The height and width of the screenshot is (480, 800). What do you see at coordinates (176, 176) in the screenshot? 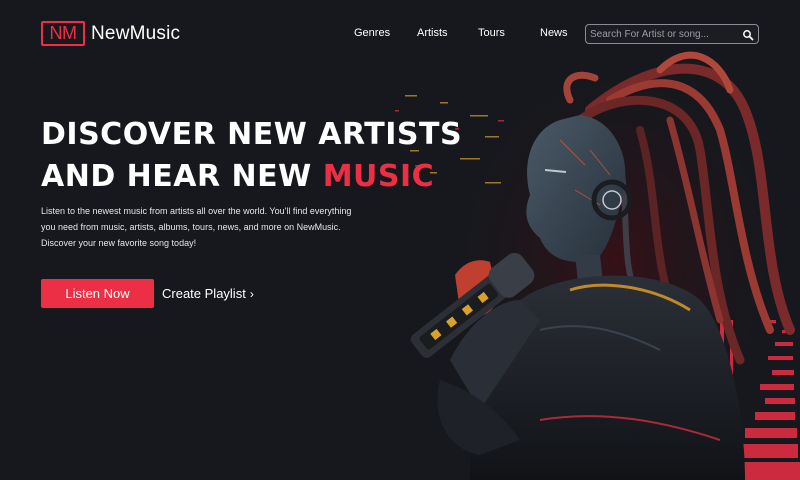
I see `headline-line-2-prefix: AND HEAR NEW` at bounding box center [176, 176].